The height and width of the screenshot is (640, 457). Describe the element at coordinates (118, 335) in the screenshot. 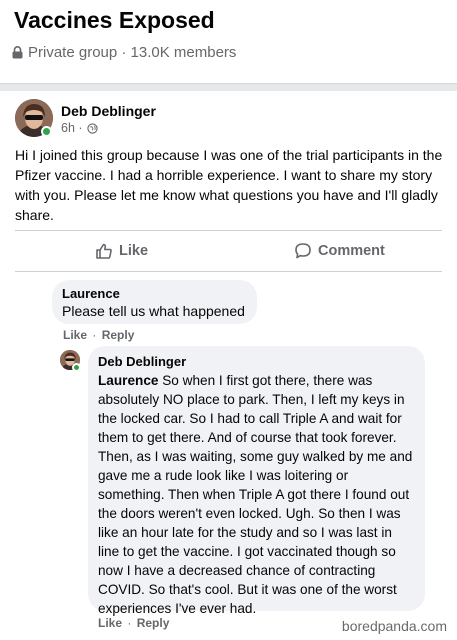

I see `comment-reply-link: Reply` at that location.